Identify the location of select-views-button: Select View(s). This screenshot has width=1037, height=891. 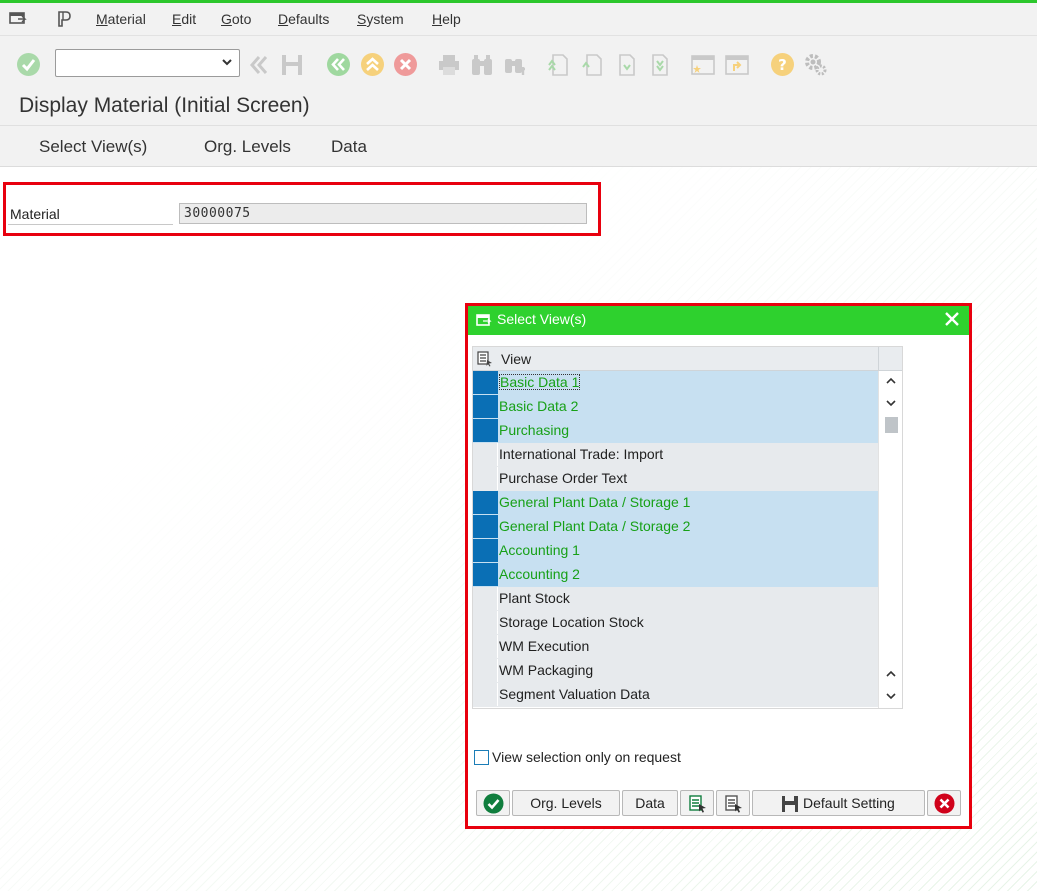
(93, 147).